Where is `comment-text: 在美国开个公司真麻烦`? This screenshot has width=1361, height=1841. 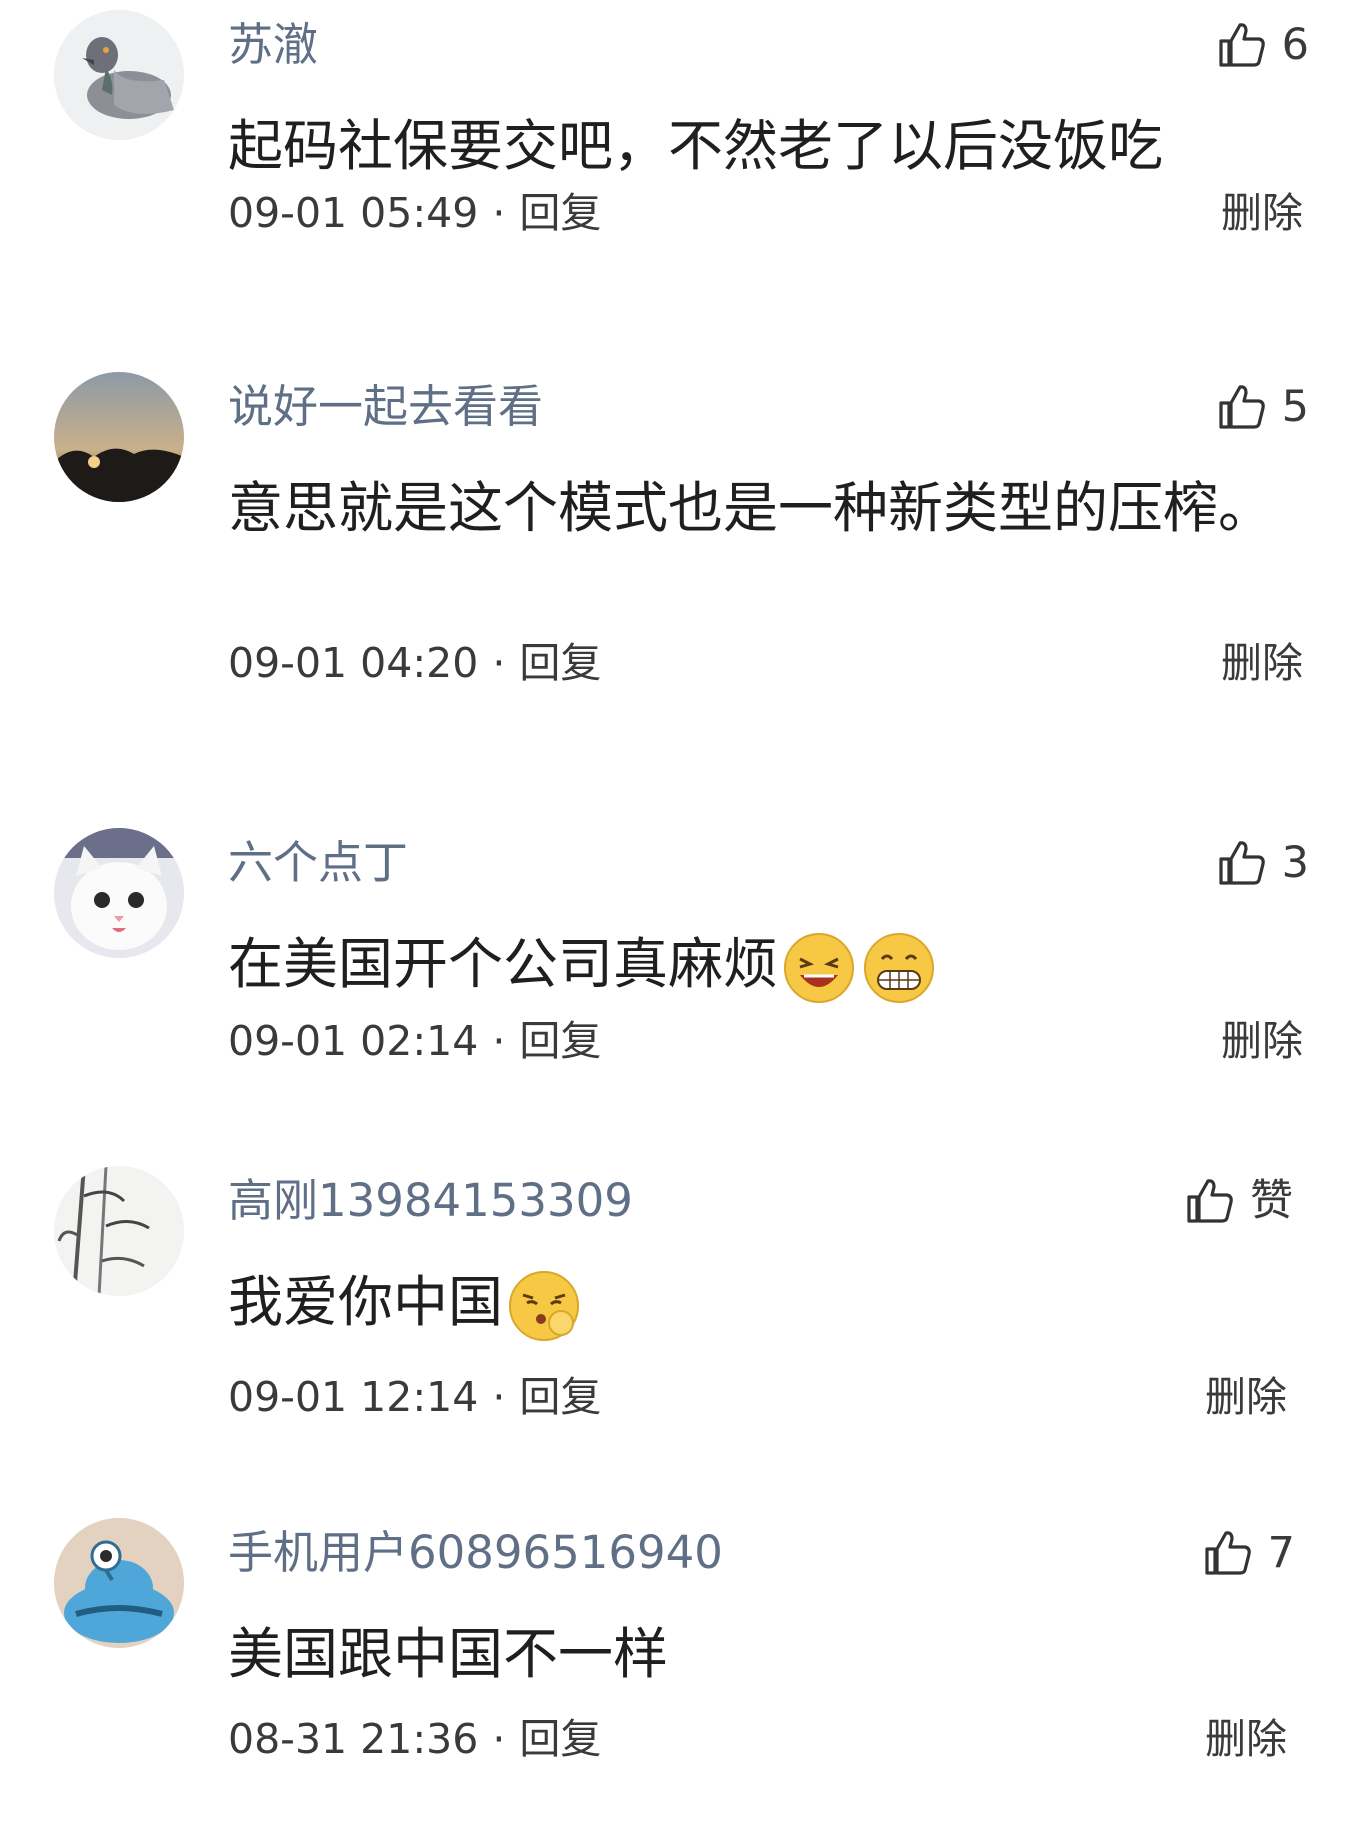
comment-text: 在美国开个公司真麻烦 is located at coordinates (758, 964).